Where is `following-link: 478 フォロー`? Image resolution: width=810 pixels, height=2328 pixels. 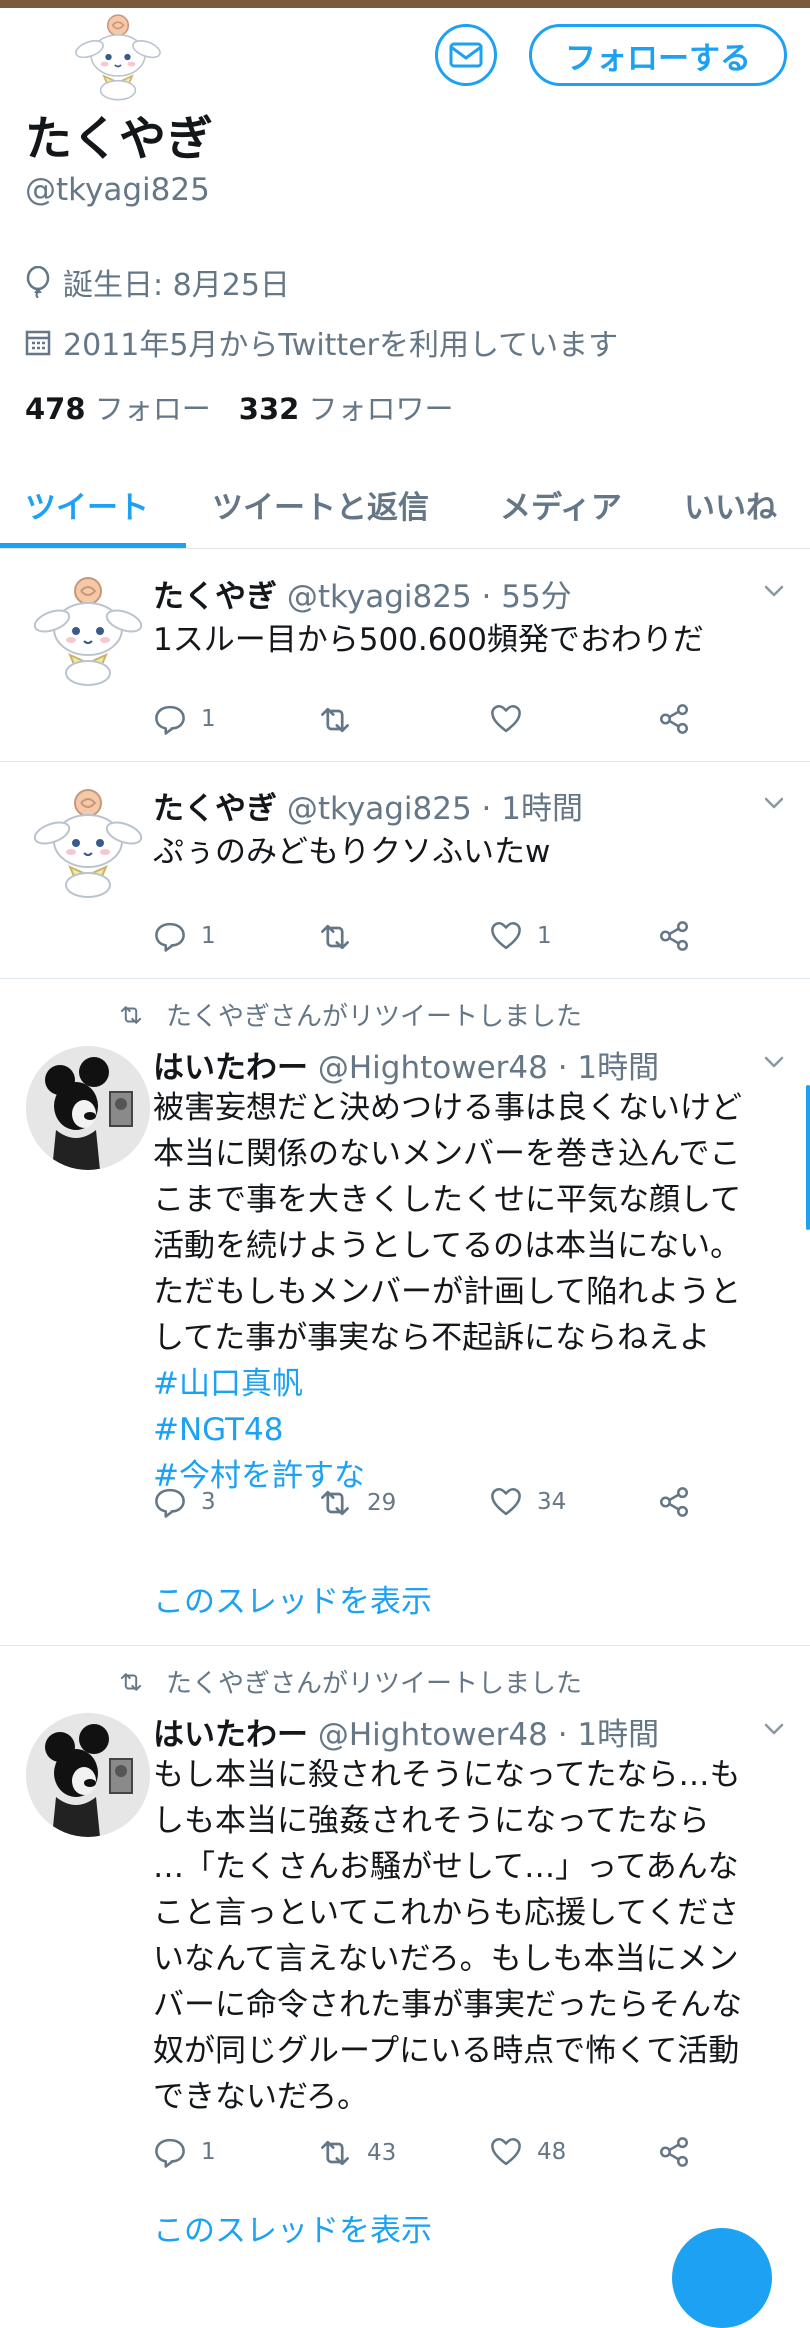 following-link: 478 フォロー is located at coordinates (118, 409).